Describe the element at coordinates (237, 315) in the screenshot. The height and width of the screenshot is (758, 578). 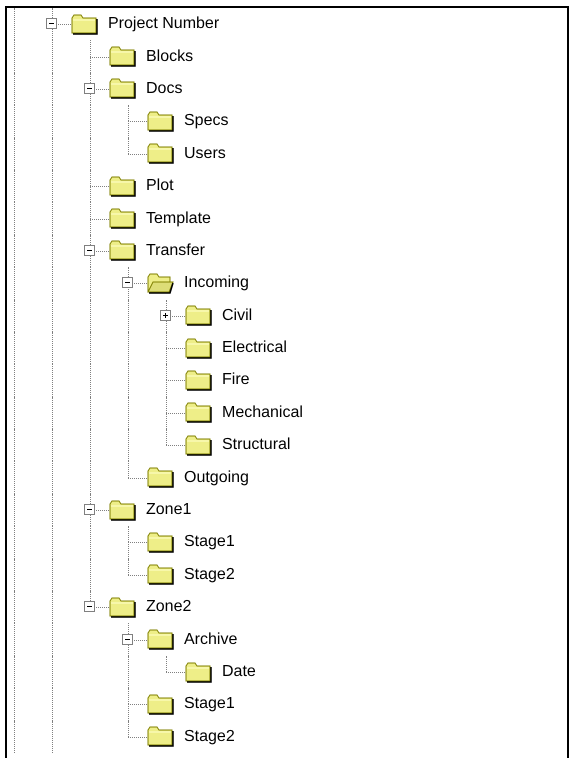
I see `folder-label: Civil` at that location.